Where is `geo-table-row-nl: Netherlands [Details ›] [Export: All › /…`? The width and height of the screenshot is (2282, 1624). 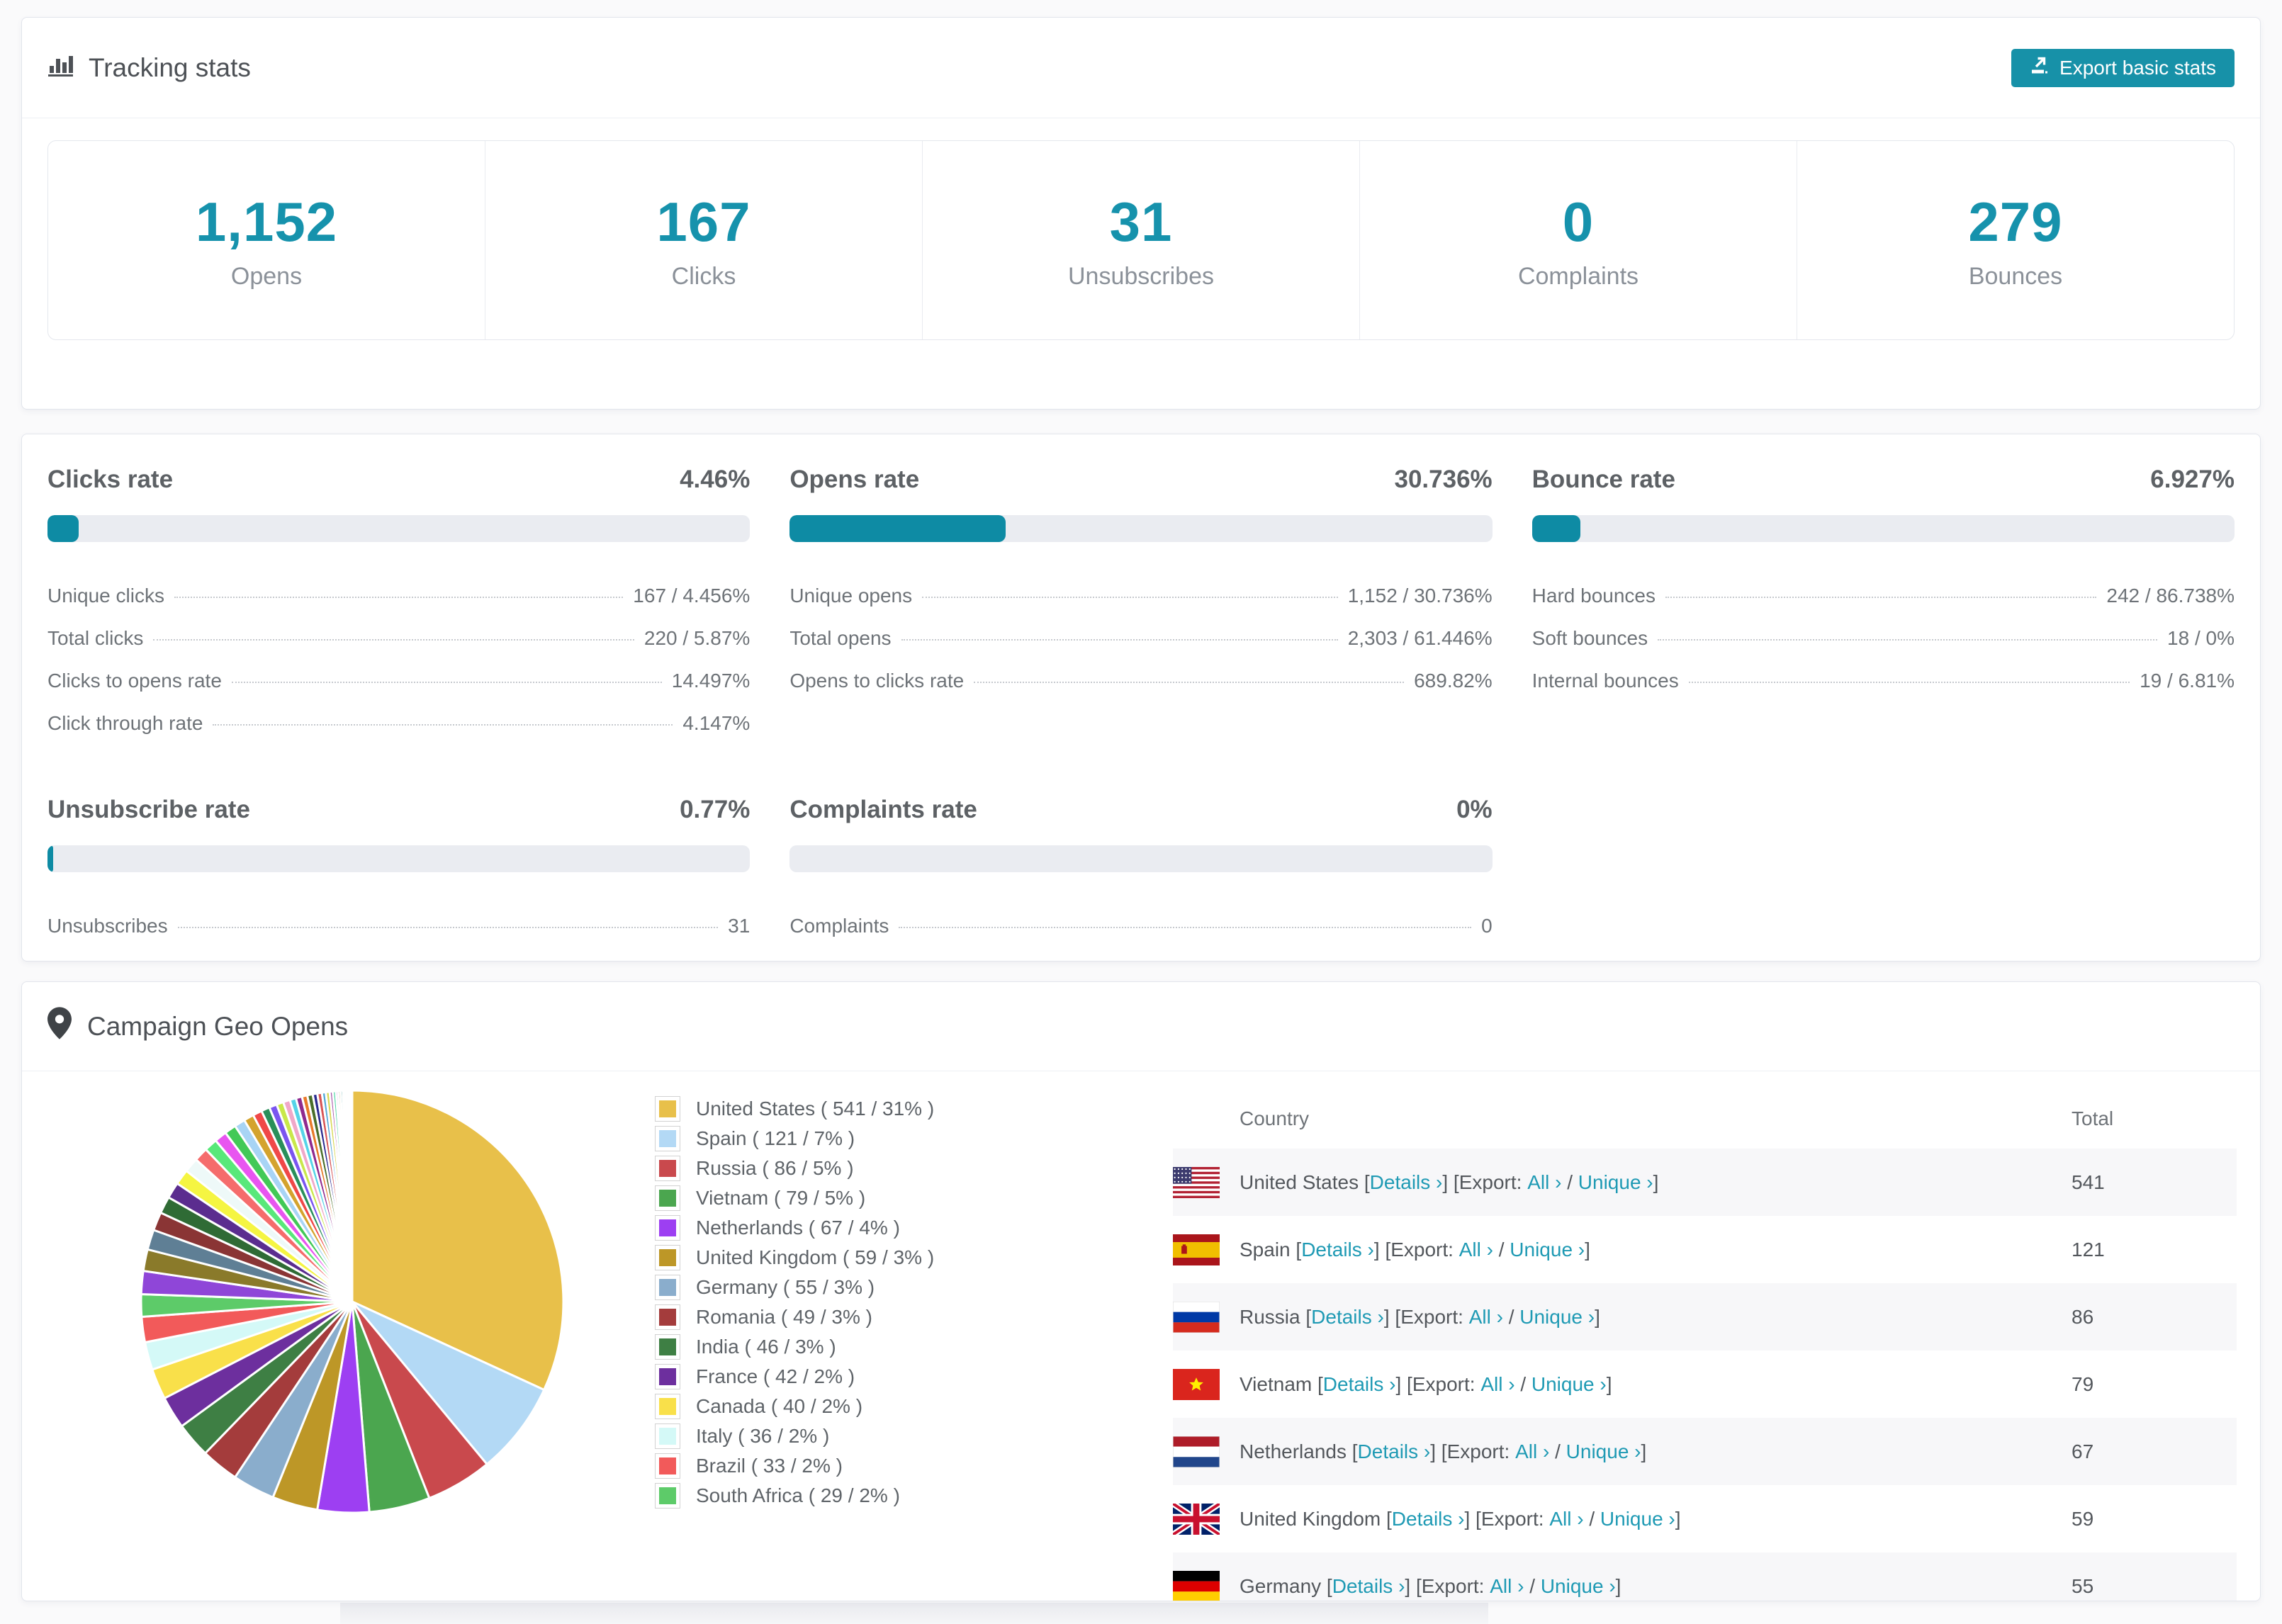
geo-table-row-nl: Netherlands [Details ›] [Export: All › /… is located at coordinates (1705, 1452).